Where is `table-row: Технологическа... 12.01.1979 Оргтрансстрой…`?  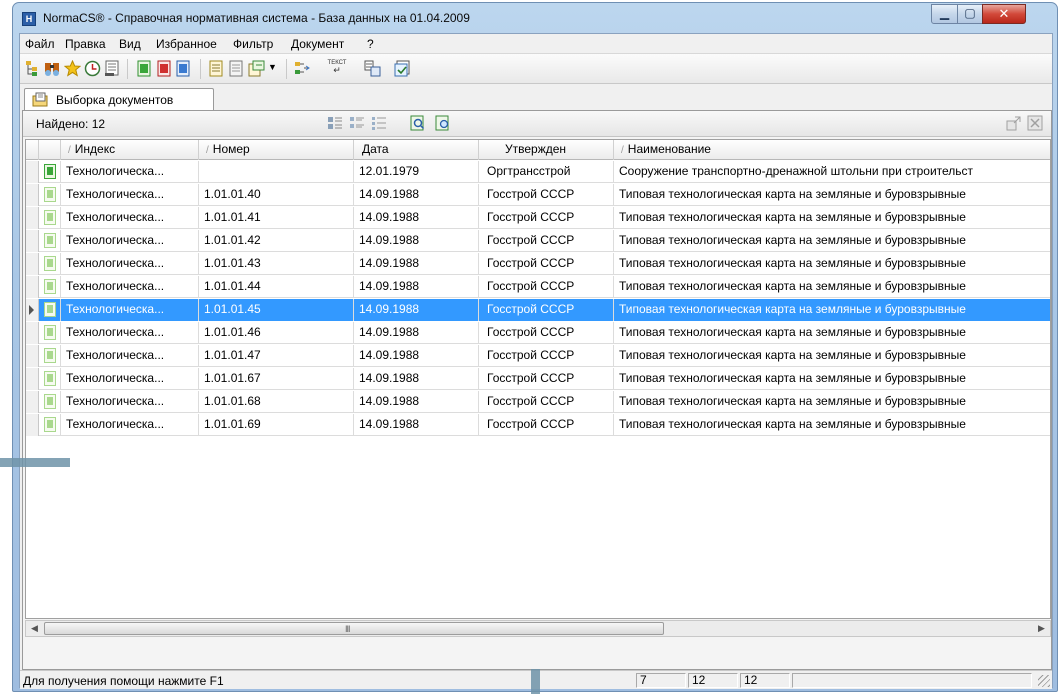
table-row: Технологическа... 12.01.1979 Оргтрансстрой… is located at coordinates (538, 172).